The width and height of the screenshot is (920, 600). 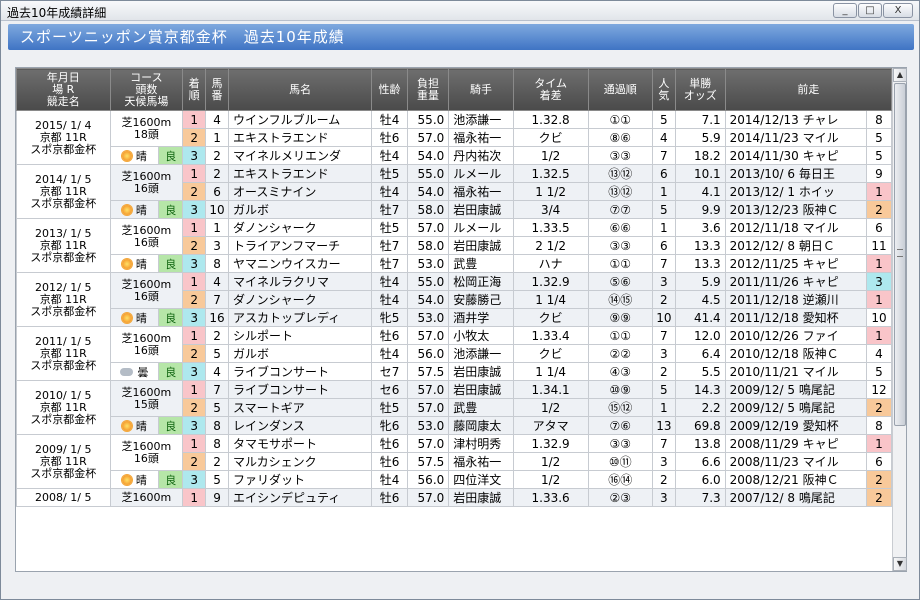 What do you see at coordinates (63, 245) in the screenshot?
I see `race-cell: 2013/ 1/ 5 京都 11R スポ京都金杯` at bounding box center [63, 245].